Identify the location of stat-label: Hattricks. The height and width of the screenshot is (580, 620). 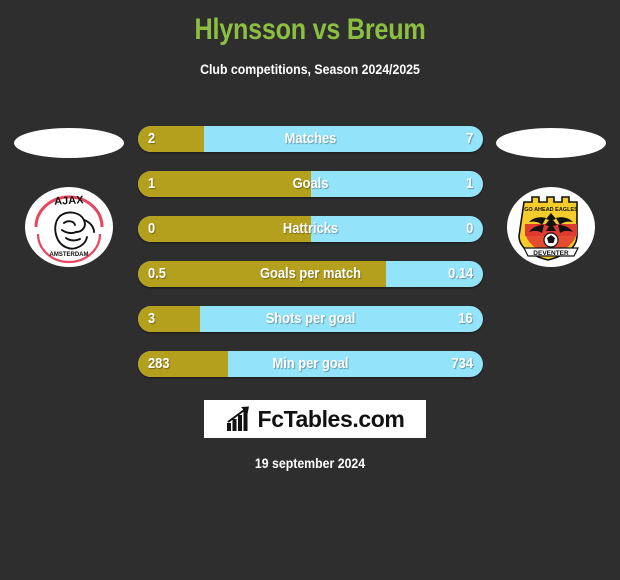
(310, 228).